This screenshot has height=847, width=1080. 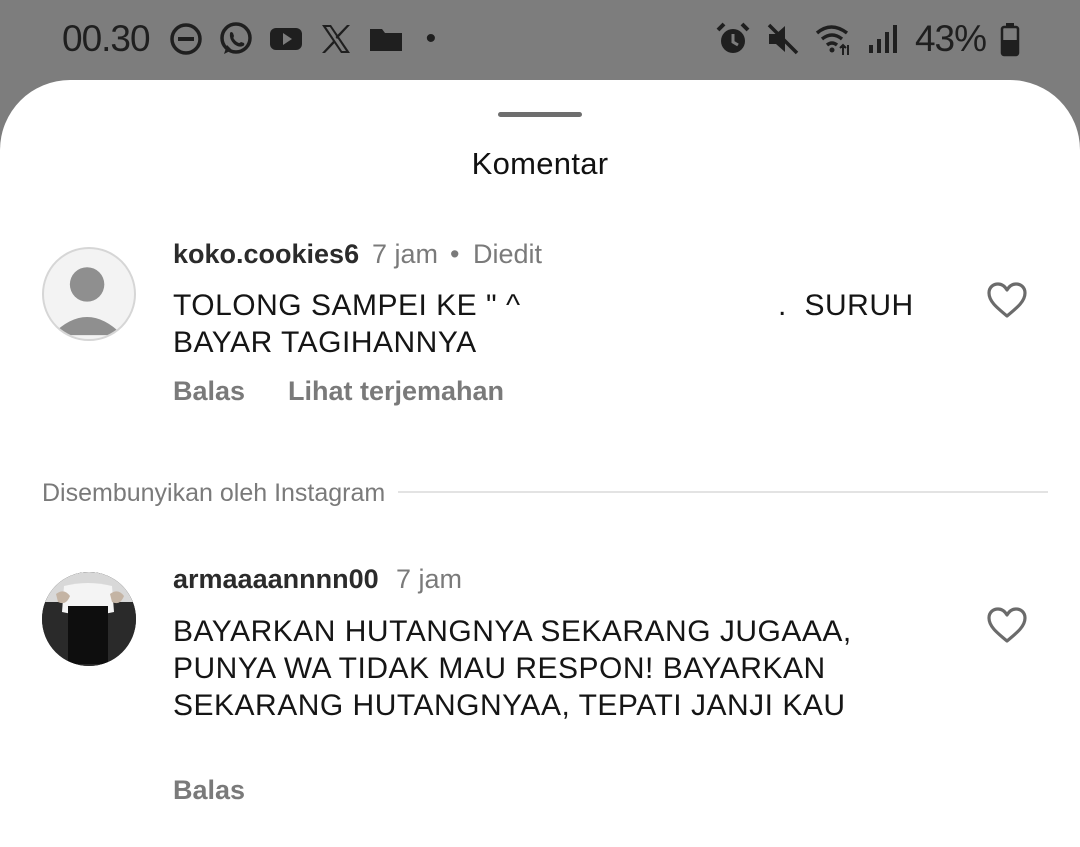 I want to click on status-right: 43%, so click(x=867, y=39).